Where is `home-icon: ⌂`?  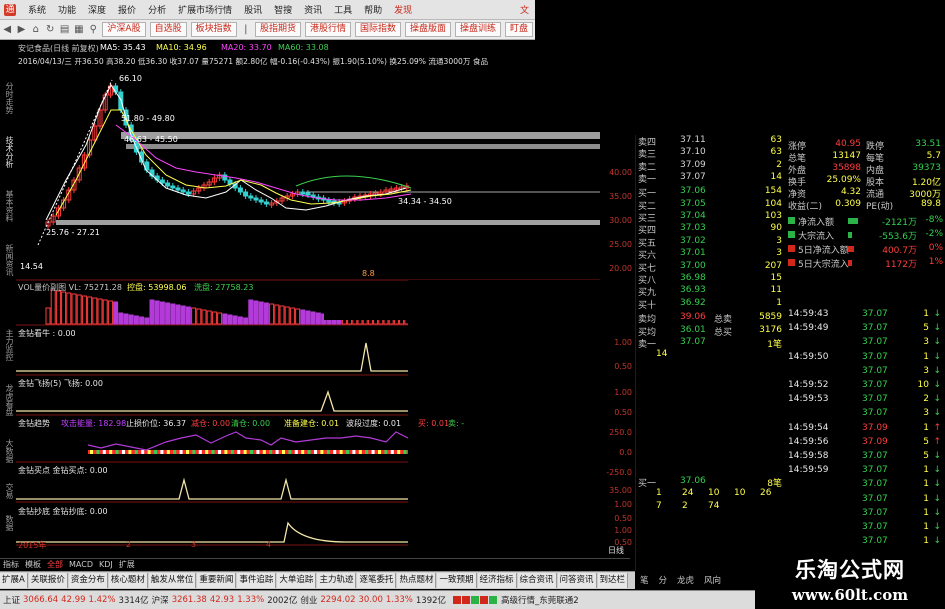
home-icon: ⌂ is located at coordinates (36, 30).